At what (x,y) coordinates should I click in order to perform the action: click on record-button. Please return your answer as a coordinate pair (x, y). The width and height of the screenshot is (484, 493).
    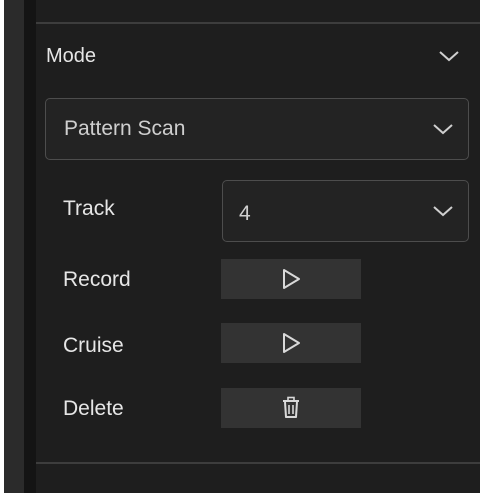
    Looking at the image, I should click on (291, 279).